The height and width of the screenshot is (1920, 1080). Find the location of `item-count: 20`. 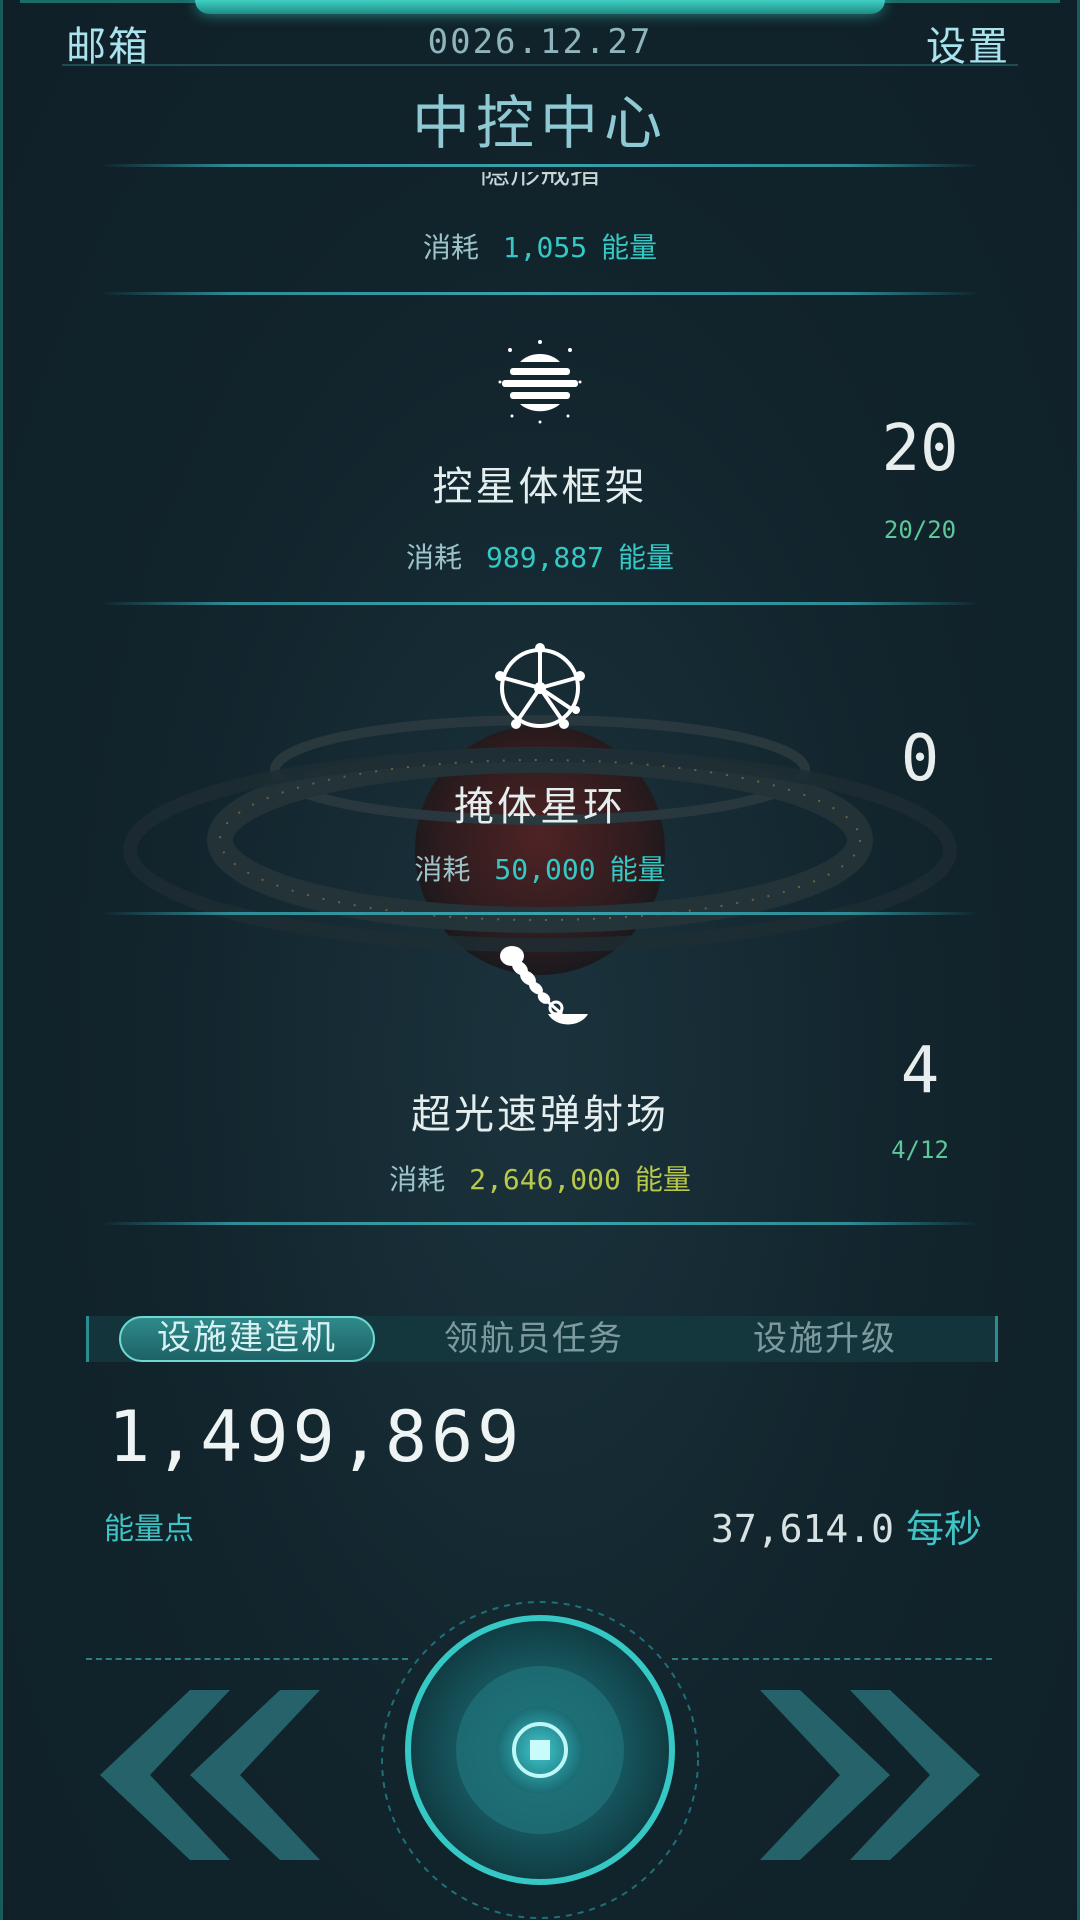

item-count: 20 is located at coordinates (920, 449).